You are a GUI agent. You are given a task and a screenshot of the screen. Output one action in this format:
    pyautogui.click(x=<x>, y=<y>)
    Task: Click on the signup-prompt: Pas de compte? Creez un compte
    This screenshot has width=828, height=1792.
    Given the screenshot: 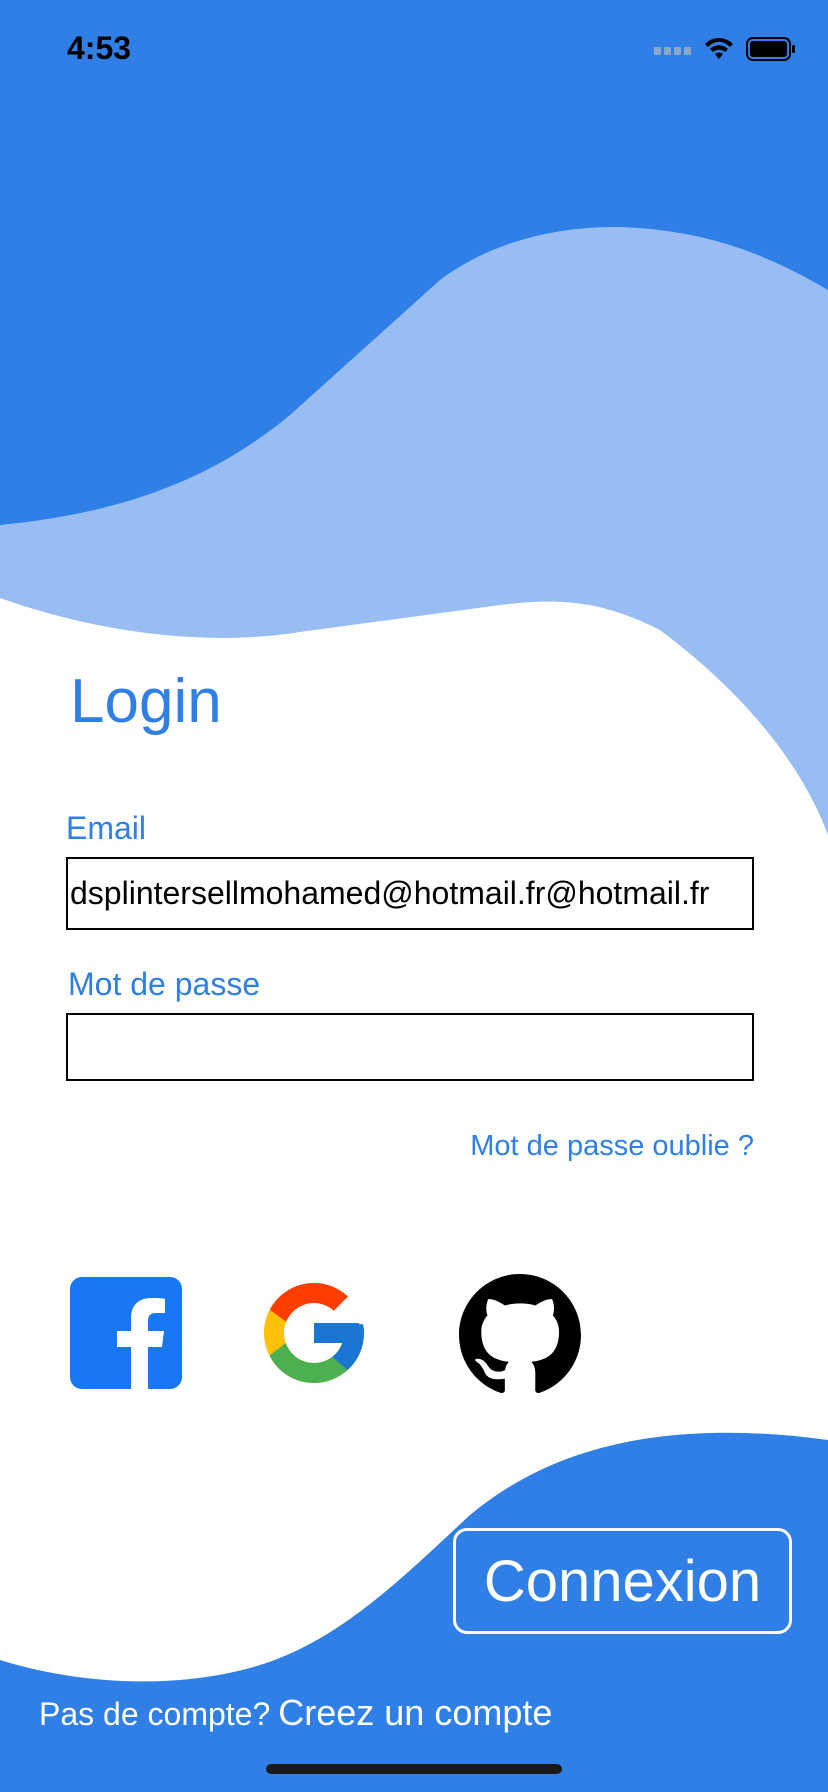 What is the action you would take?
    pyautogui.click(x=295, y=1713)
    